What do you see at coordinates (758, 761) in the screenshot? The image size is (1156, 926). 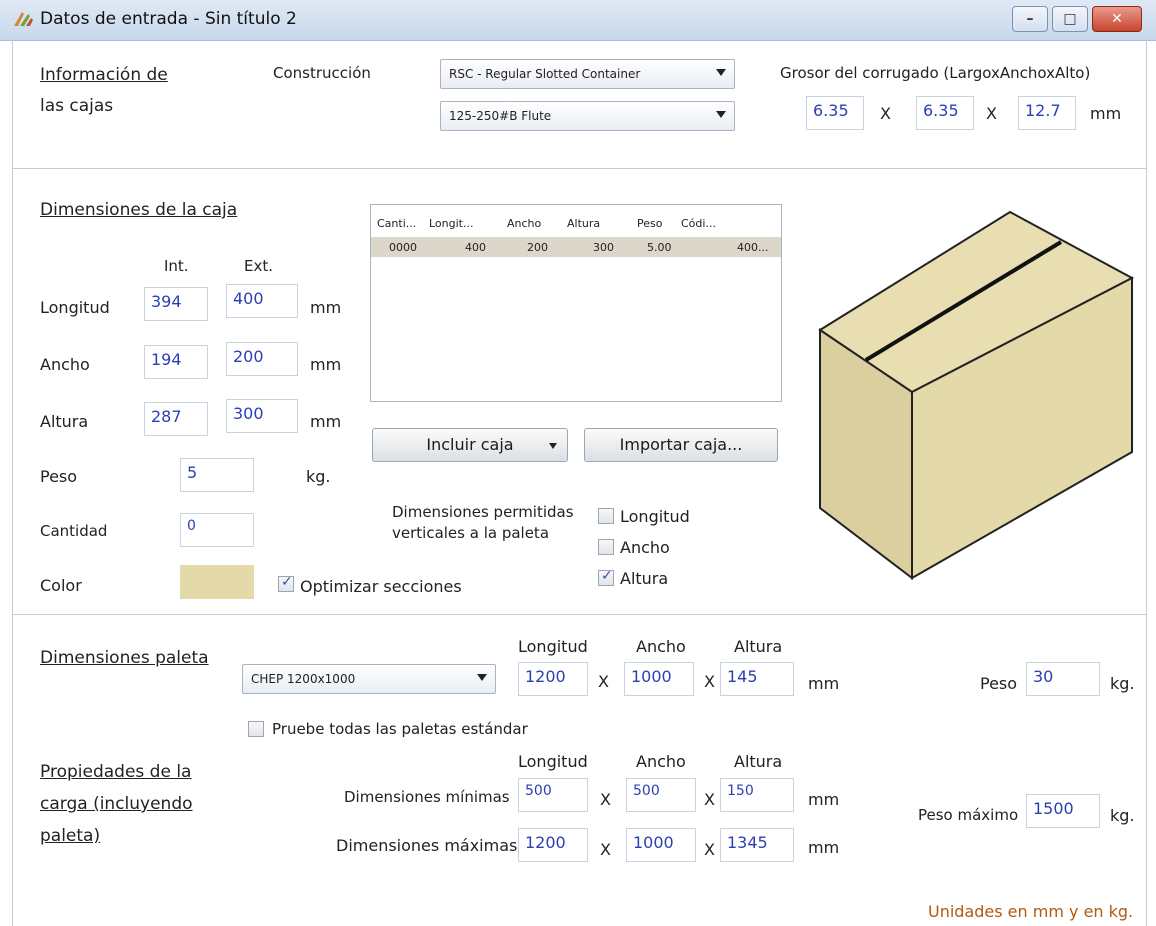 I see `carga-col-altura: Altura` at bounding box center [758, 761].